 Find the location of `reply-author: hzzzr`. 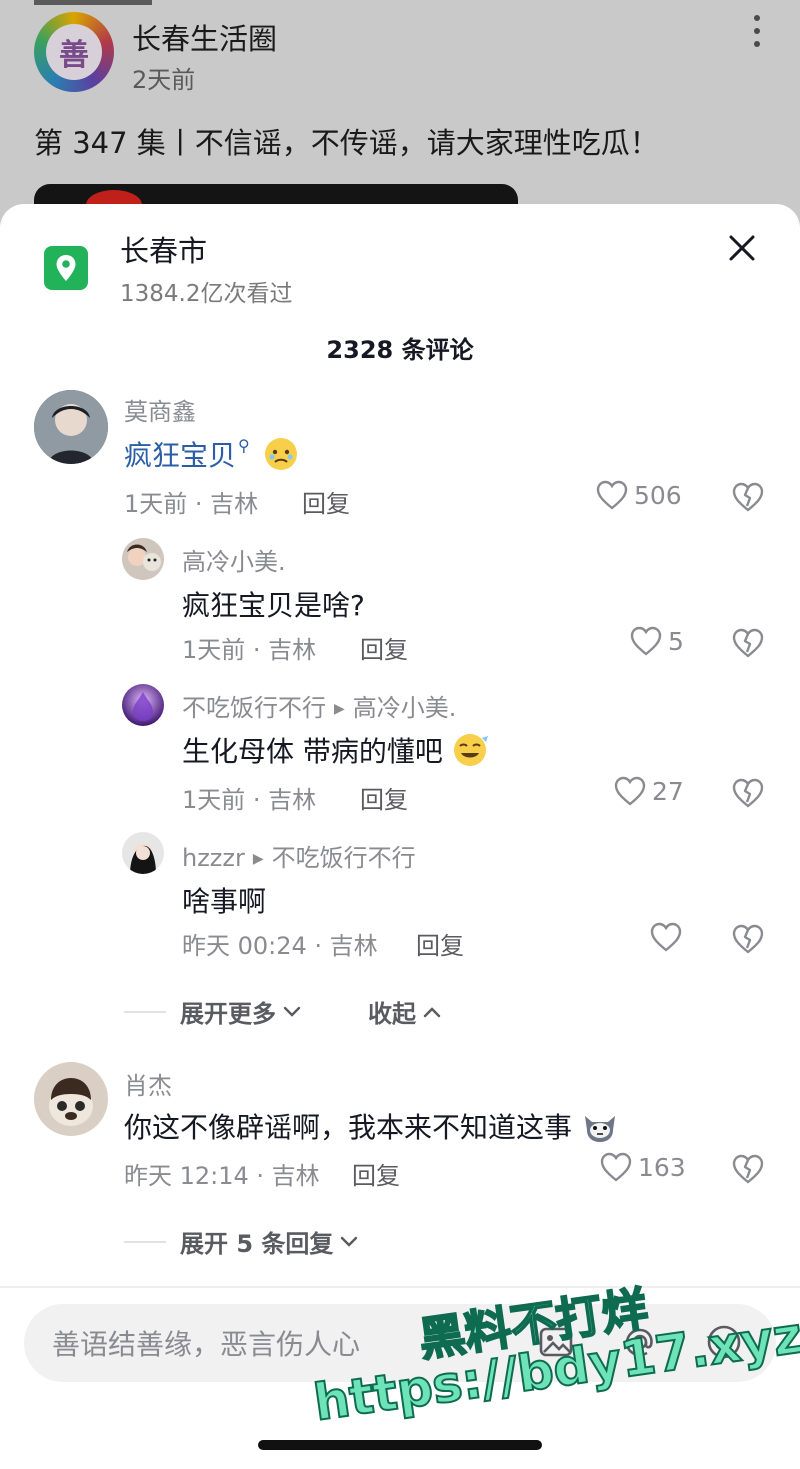

reply-author: hzzzr is located at coordinates (213, 858).